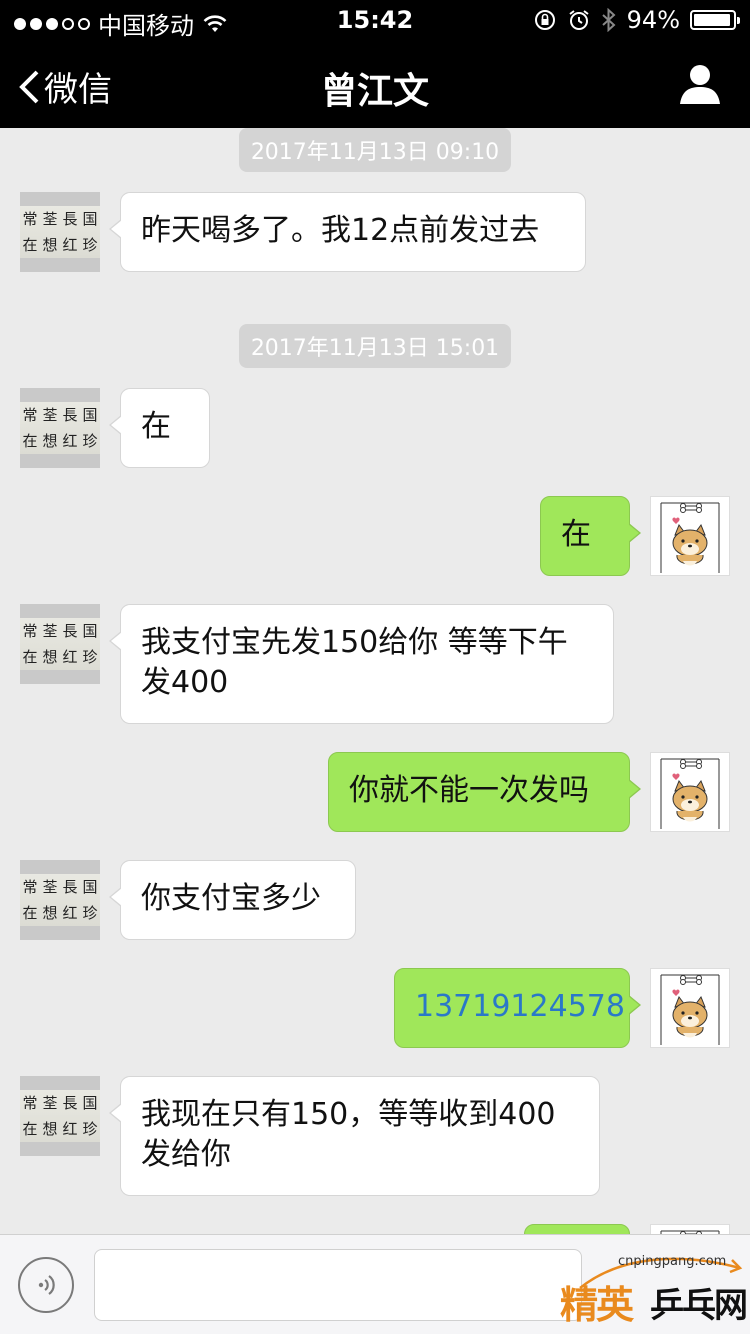 This screenshot has width=750, height=1334. What do you see at coordinates (700, 84) in the screenshot?
I see `contact-profile-icon` at bounding box center [700, 84].